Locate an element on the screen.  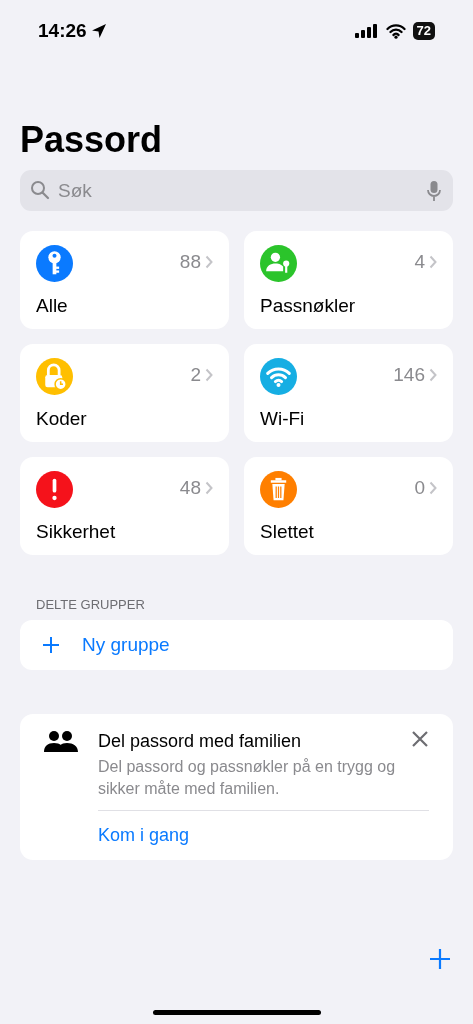
wifi-signal-icon is located at coordinates (395, 31).